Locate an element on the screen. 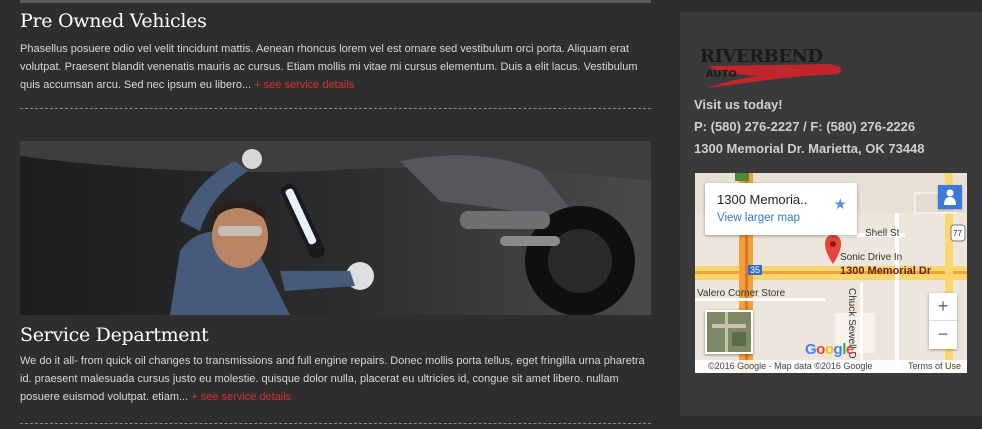 Image resolution: width=982 pixels, height=429 pixels. zoom-controls: + − is located at coordinates (943, 321).